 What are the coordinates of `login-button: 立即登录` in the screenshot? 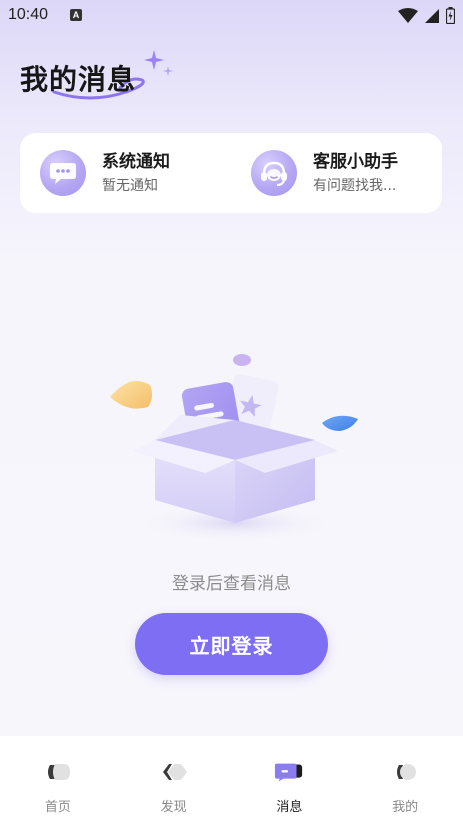 It's located at (231, 644).